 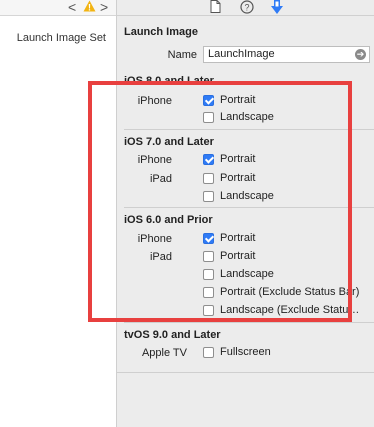 I want to click on landscape-exclude-status-bar-checkbox, so click(x=208, y=310).